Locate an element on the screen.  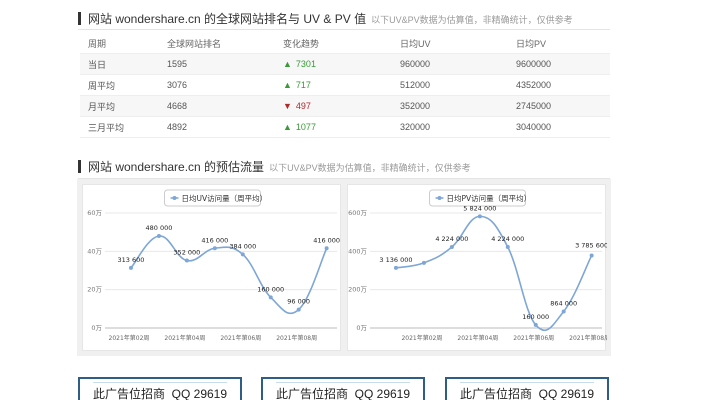
cell-rank: 1595 is located at coordinates (177, 64).